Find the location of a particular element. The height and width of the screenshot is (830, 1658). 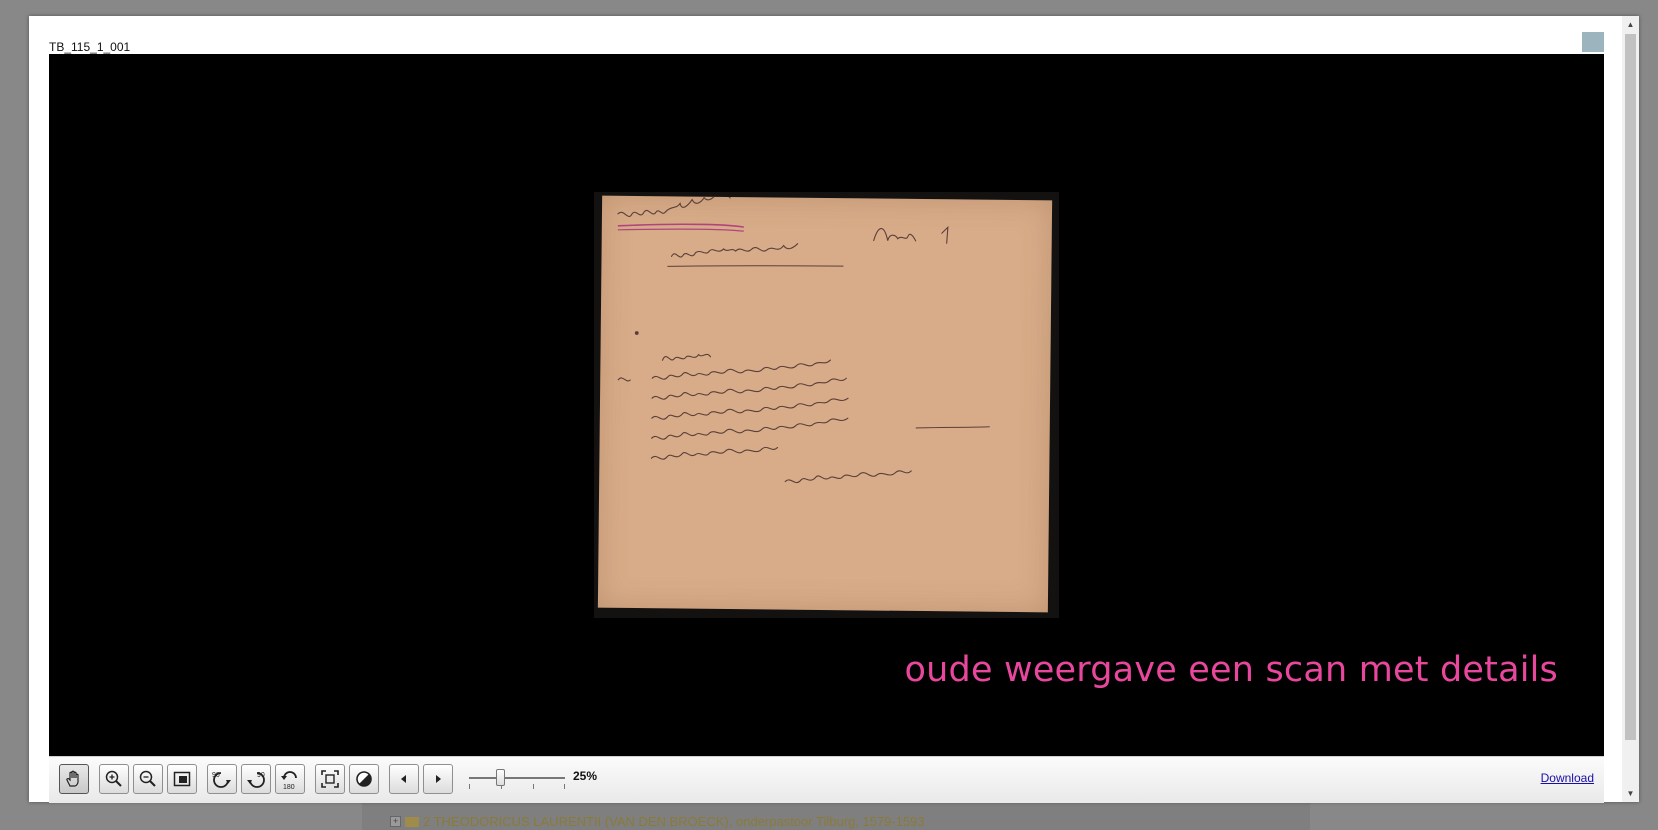

rotate-left-label: 90 is located at coordinates (216, 775).